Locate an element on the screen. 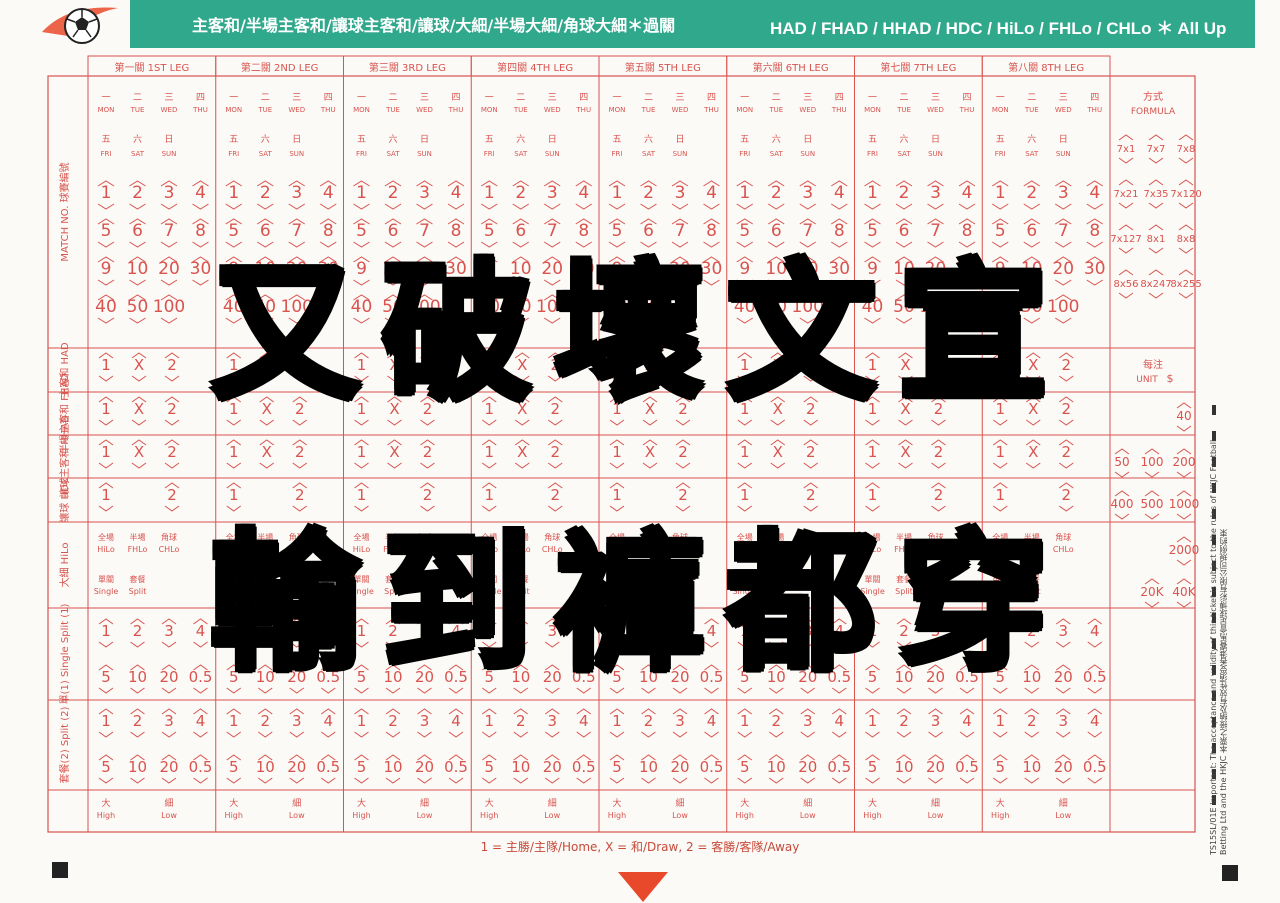 The width and height of the screenshot is (1280, 903). formula-option: 7x127 is located at coordinates (1125, 239).